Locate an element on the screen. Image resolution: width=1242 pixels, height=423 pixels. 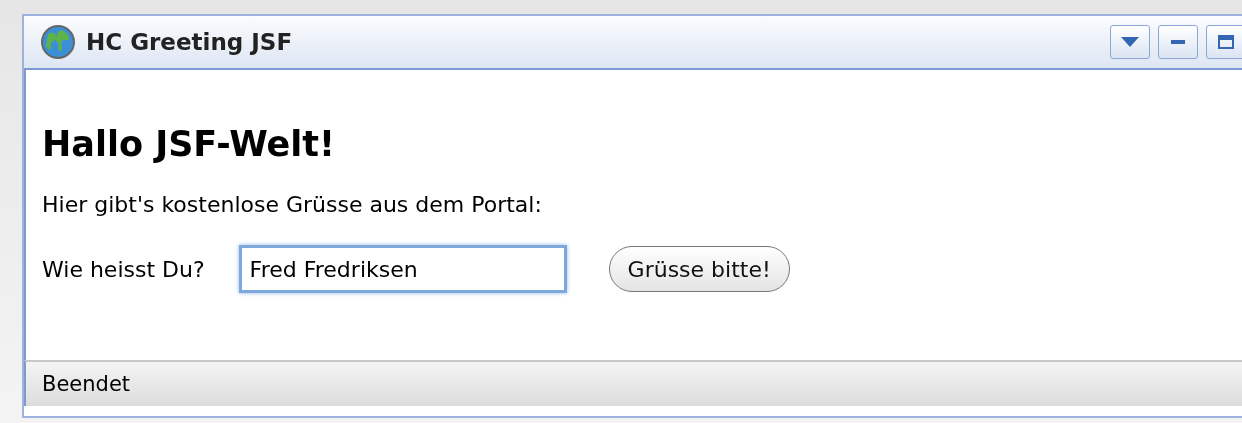
globe-icon is located at coordinates (58, 42).